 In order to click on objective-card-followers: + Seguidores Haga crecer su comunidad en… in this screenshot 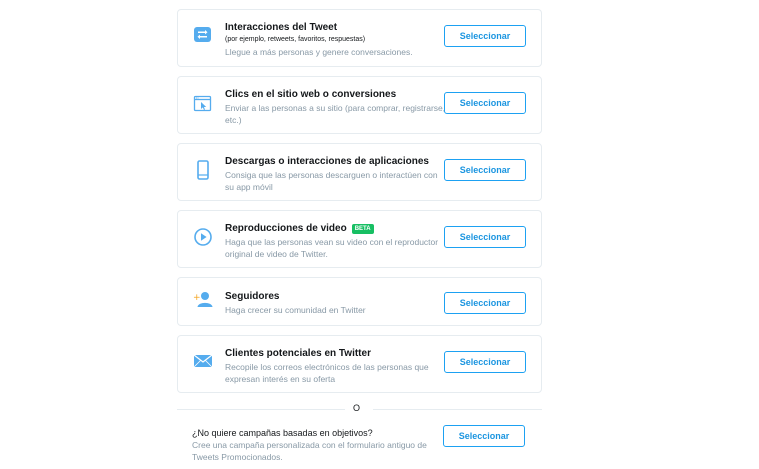, I will do `click(359, 301)`.